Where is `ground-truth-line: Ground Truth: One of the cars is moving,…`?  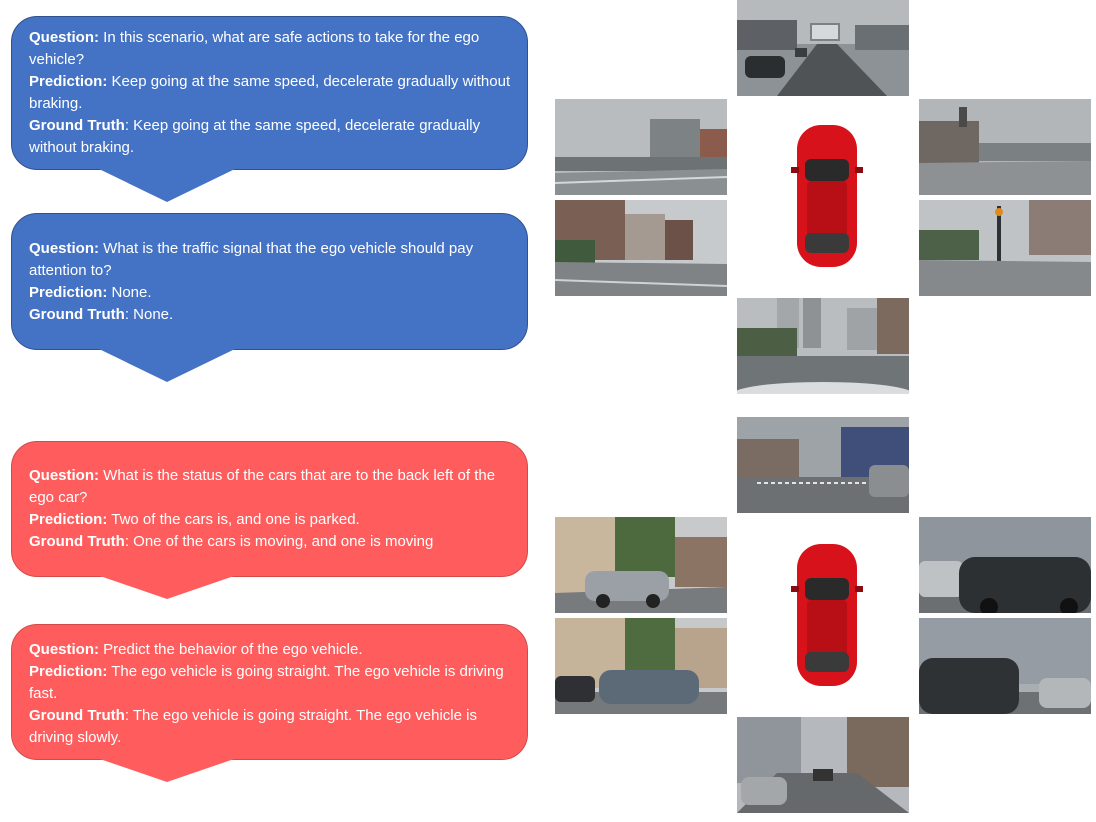
ground-truth-line: Ground Truth: One of the cars is moving,… is located at coordinates (231, 541).